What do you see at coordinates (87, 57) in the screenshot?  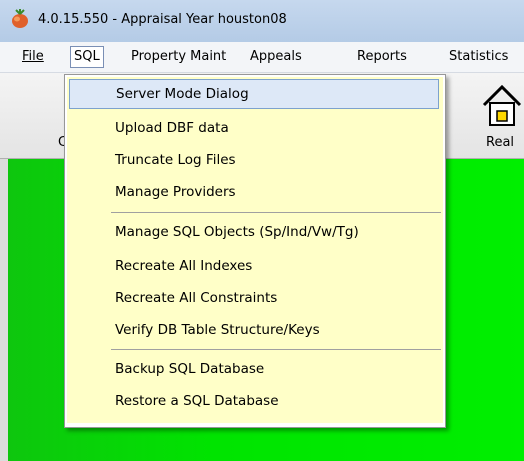 I see `menu-sql: SQL` at bounding box center [87, 57].